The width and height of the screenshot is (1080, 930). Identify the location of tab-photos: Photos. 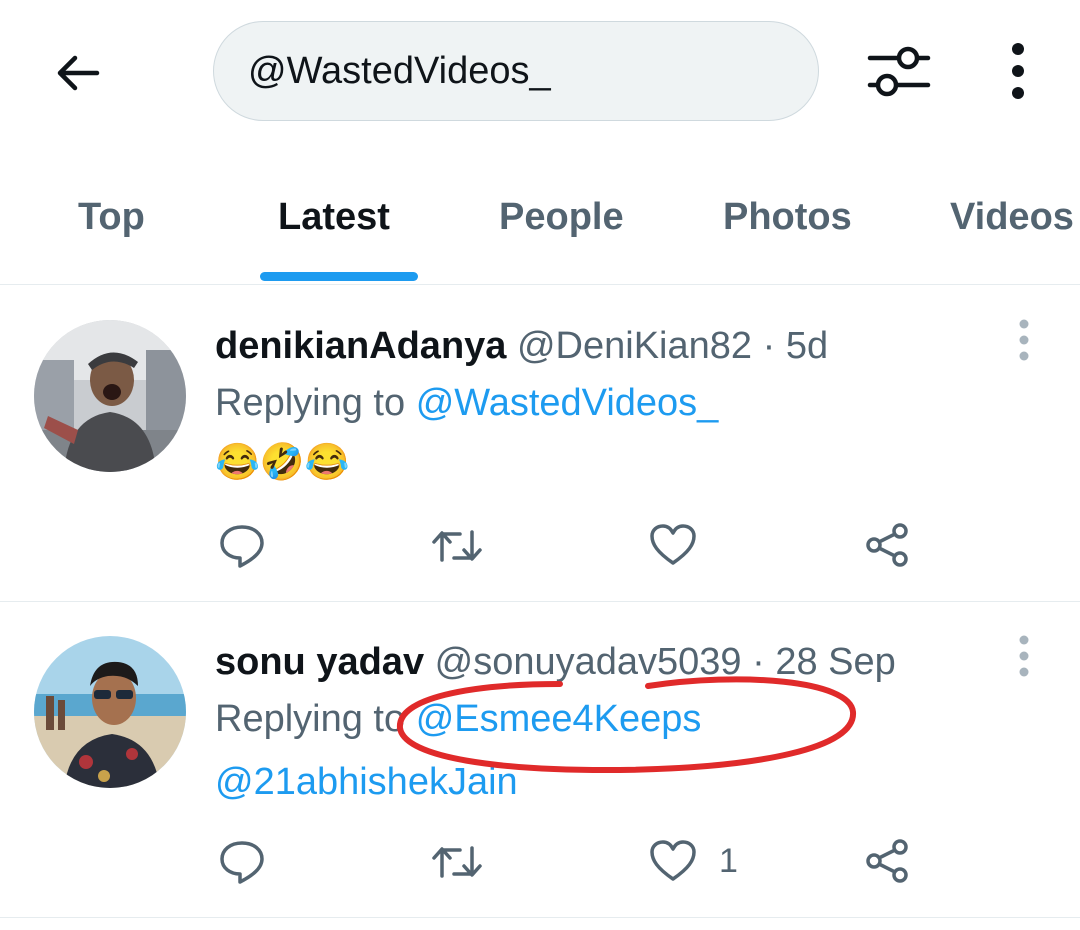
(787, 217).